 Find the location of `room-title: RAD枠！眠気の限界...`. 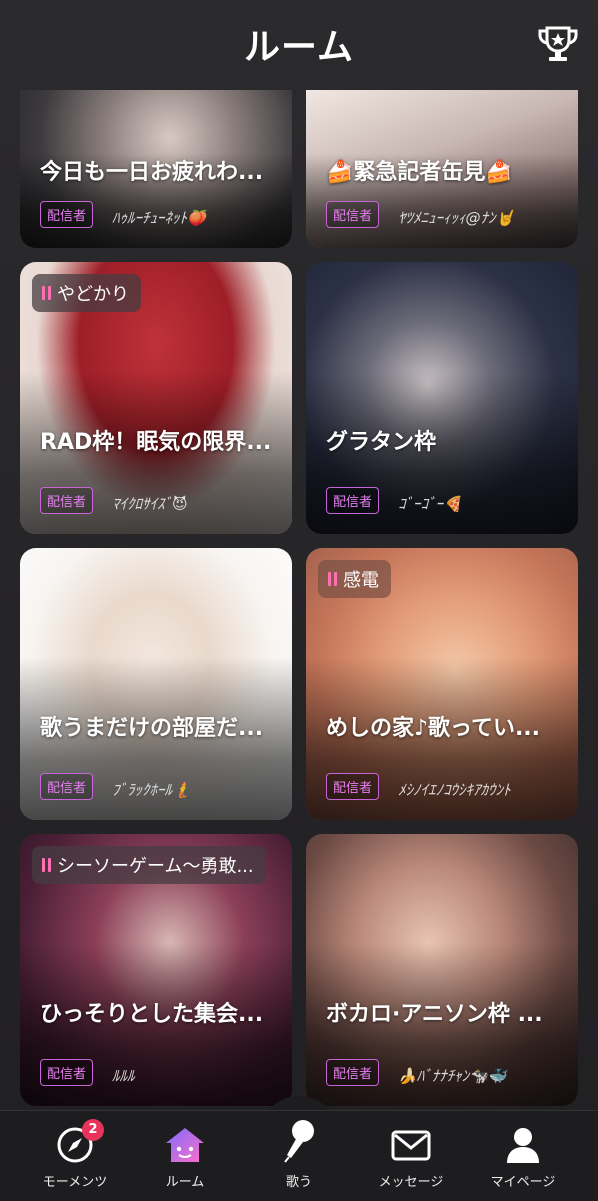

room-title: RAD枠！眠気の限界... is located at coordinates (156, 442).